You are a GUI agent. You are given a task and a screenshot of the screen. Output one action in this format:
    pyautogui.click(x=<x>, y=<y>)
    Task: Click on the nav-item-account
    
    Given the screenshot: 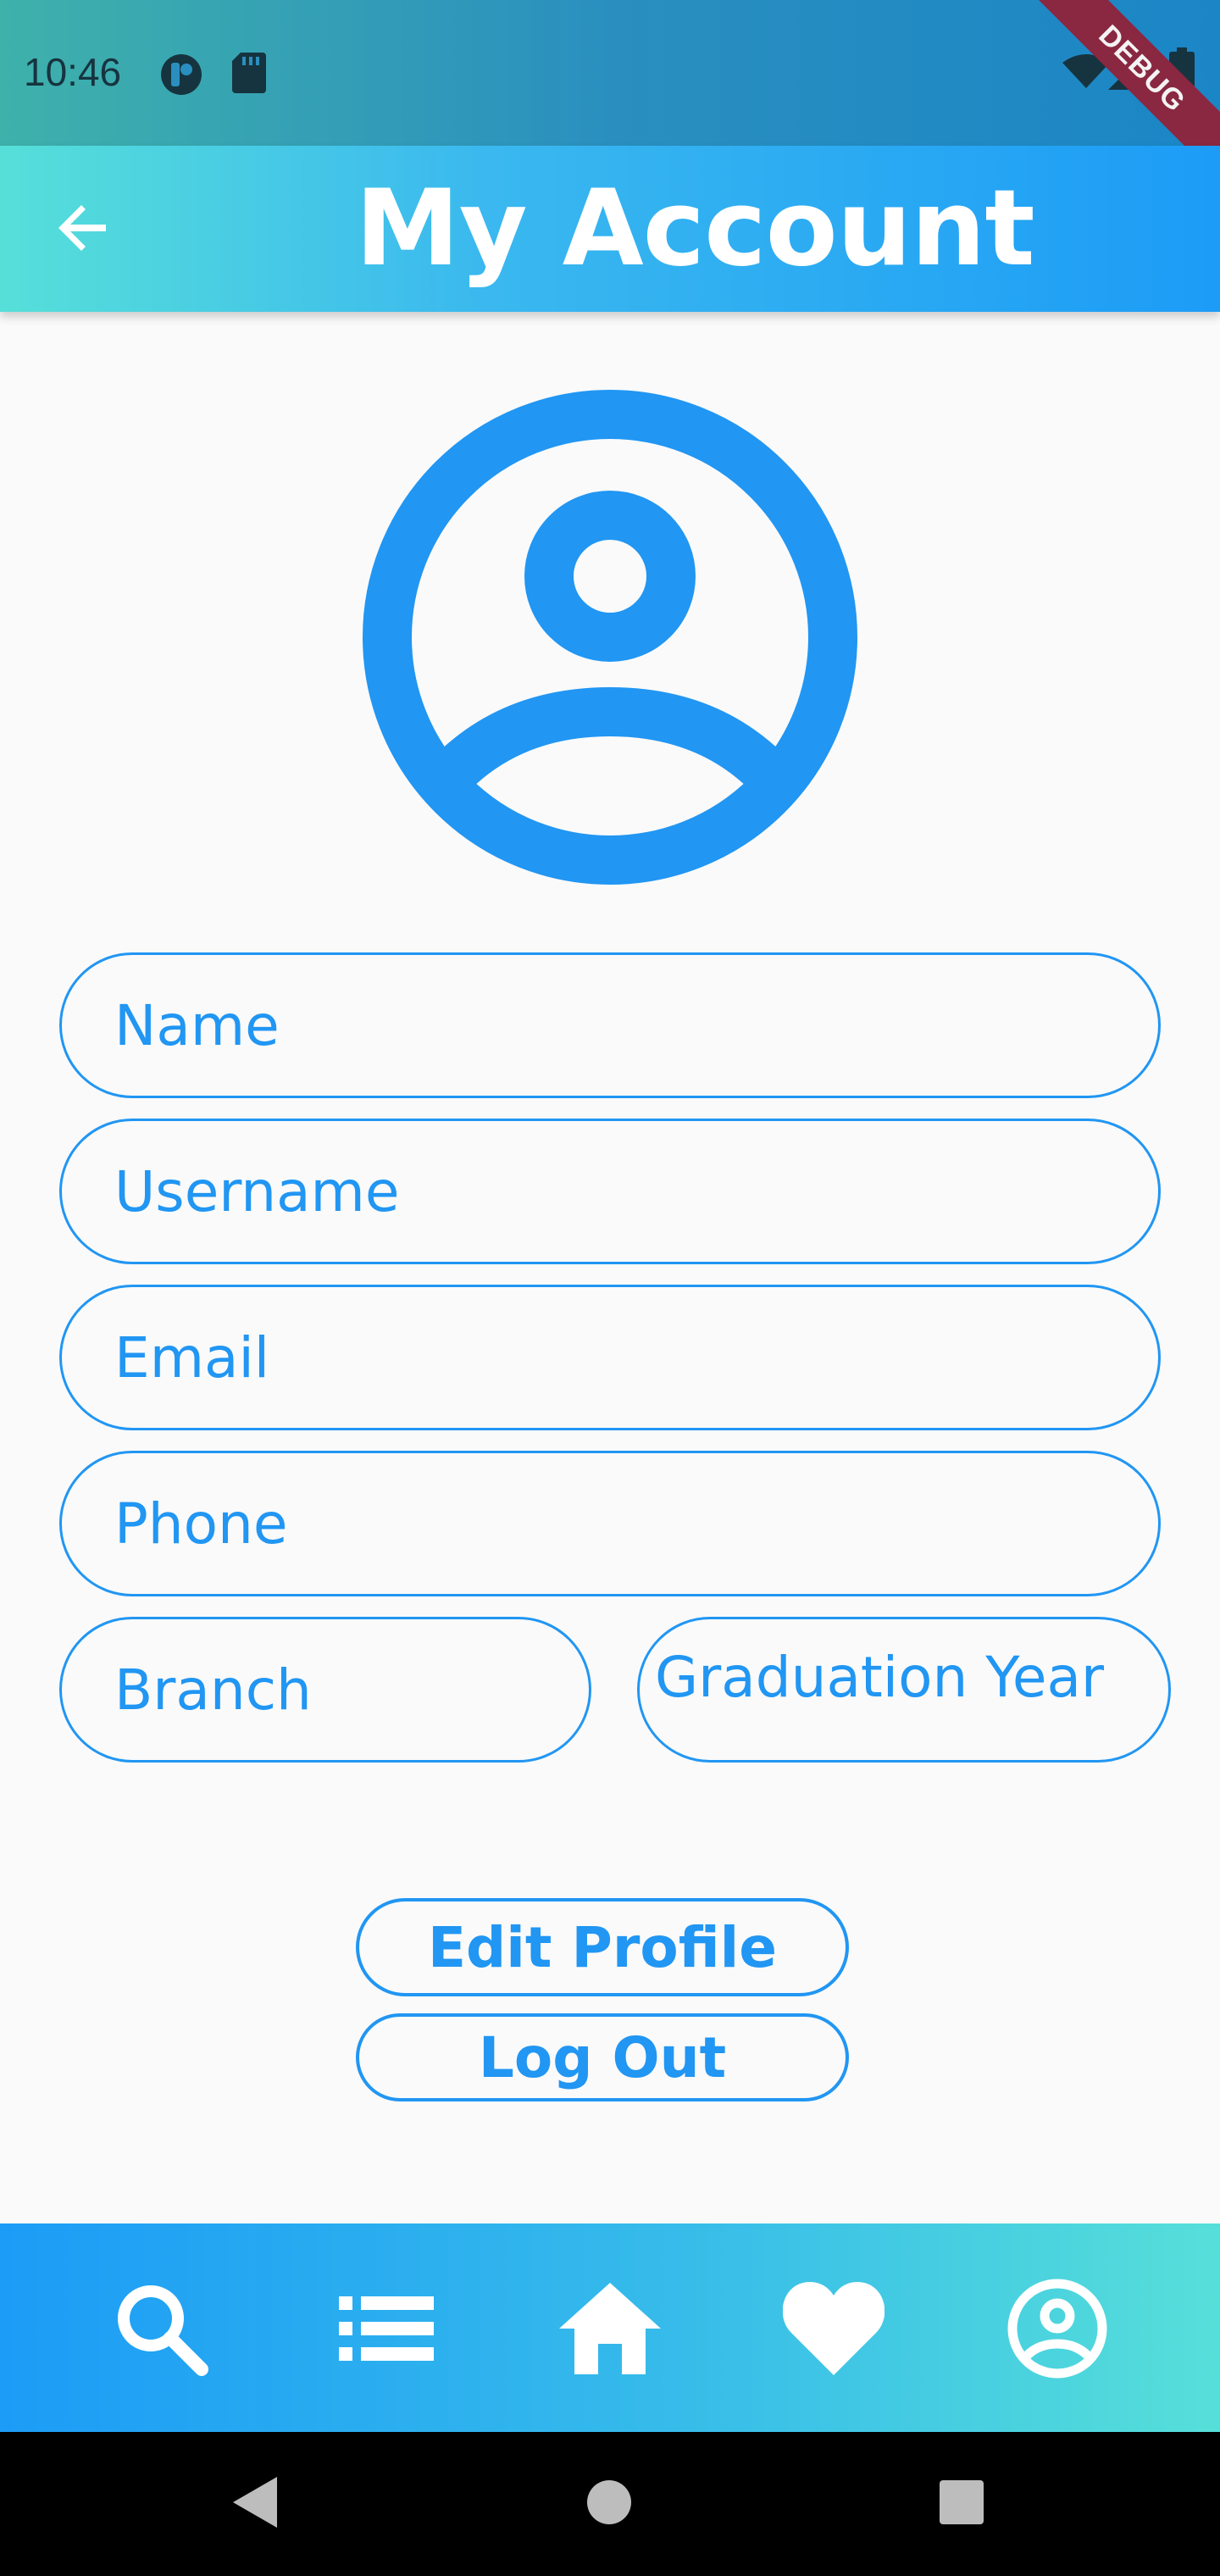 What is the action you would take?
    pyautogui.click(x=1057, y=2330)
    